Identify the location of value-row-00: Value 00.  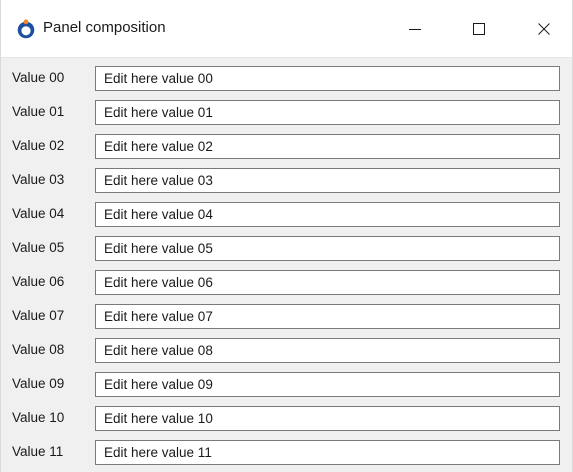
(286, 78).